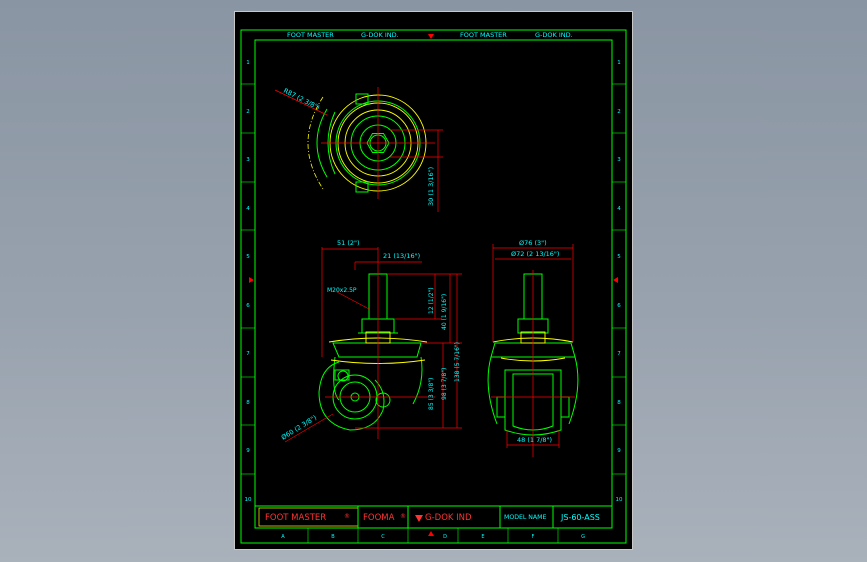 The width and height of the screenshot is (867, 562). What do you see at coordinates (401, 256) in the screenshot?
I see `dim-offset-inner: 21 (13/16")` at bounding box center [401, 256].